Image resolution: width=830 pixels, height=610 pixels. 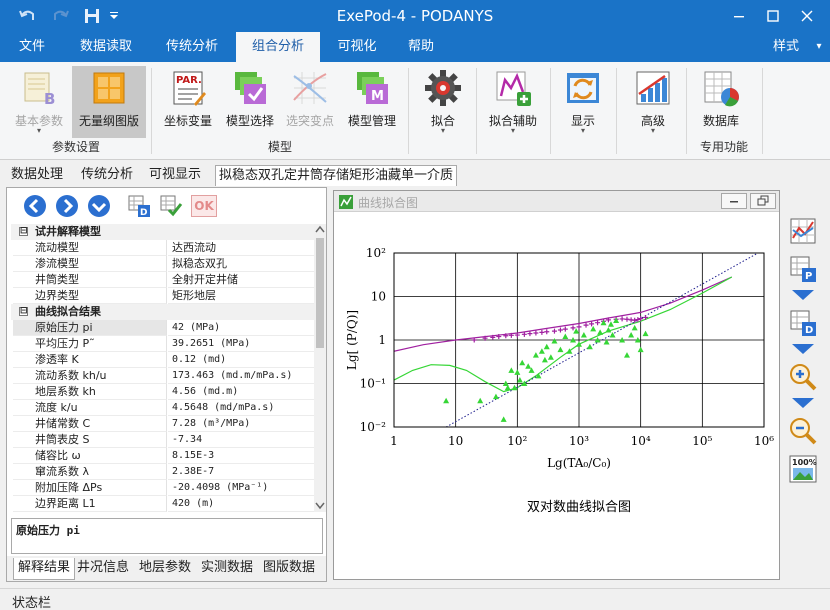 What do you see at coordinates (103, 569) in the screenshot?
I see `tab-well-info: 井况信息` at bounding box center [103, 569].